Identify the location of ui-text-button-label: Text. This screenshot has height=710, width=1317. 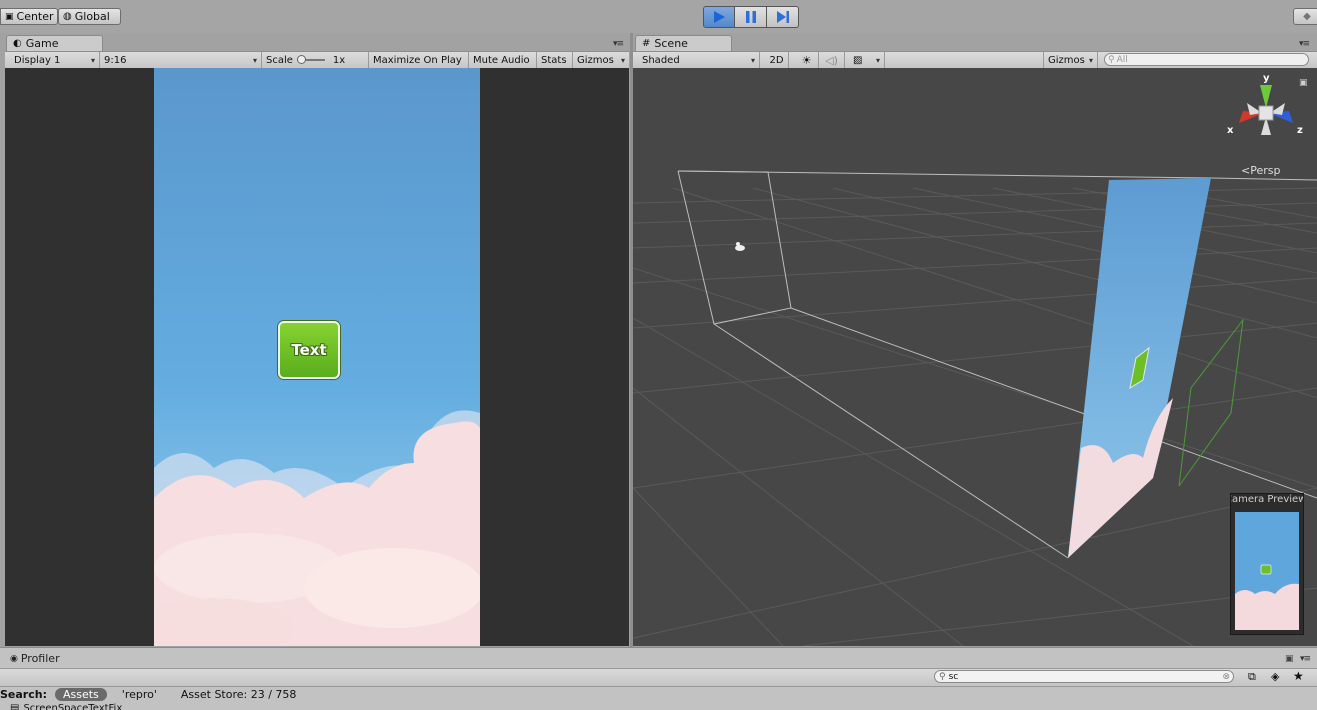
(309, 350).